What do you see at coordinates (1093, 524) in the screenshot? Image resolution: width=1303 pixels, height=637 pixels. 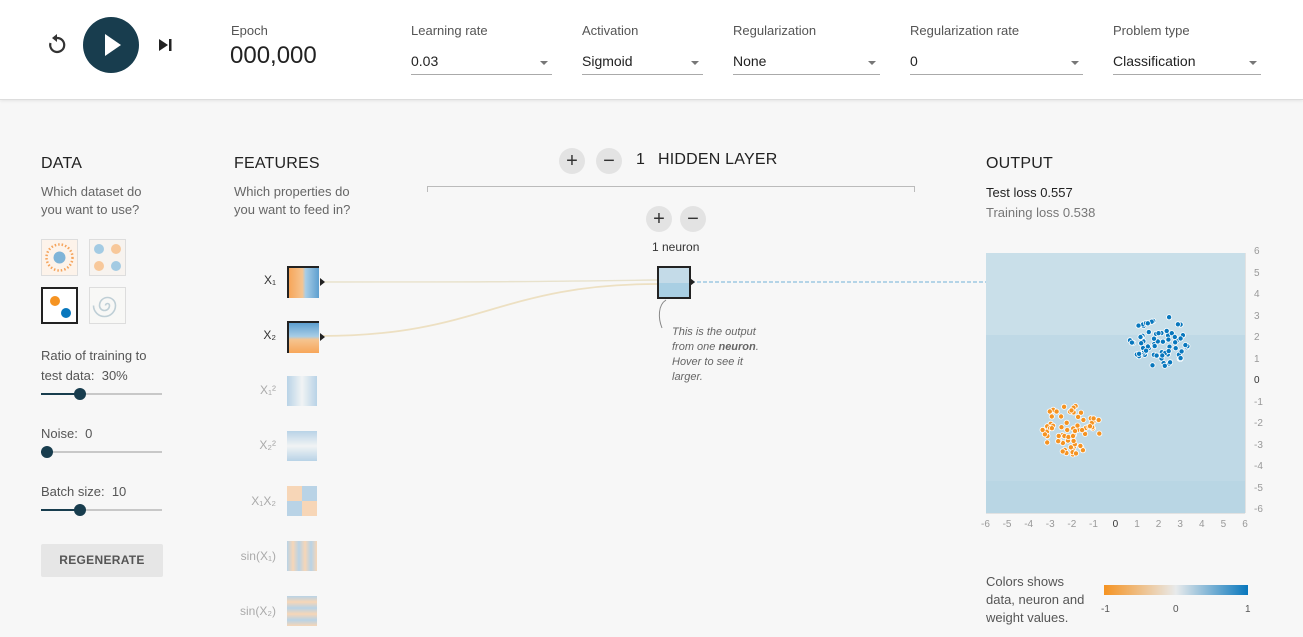 I see `x-tick-label: -1` at bounding box center [1093, 524].